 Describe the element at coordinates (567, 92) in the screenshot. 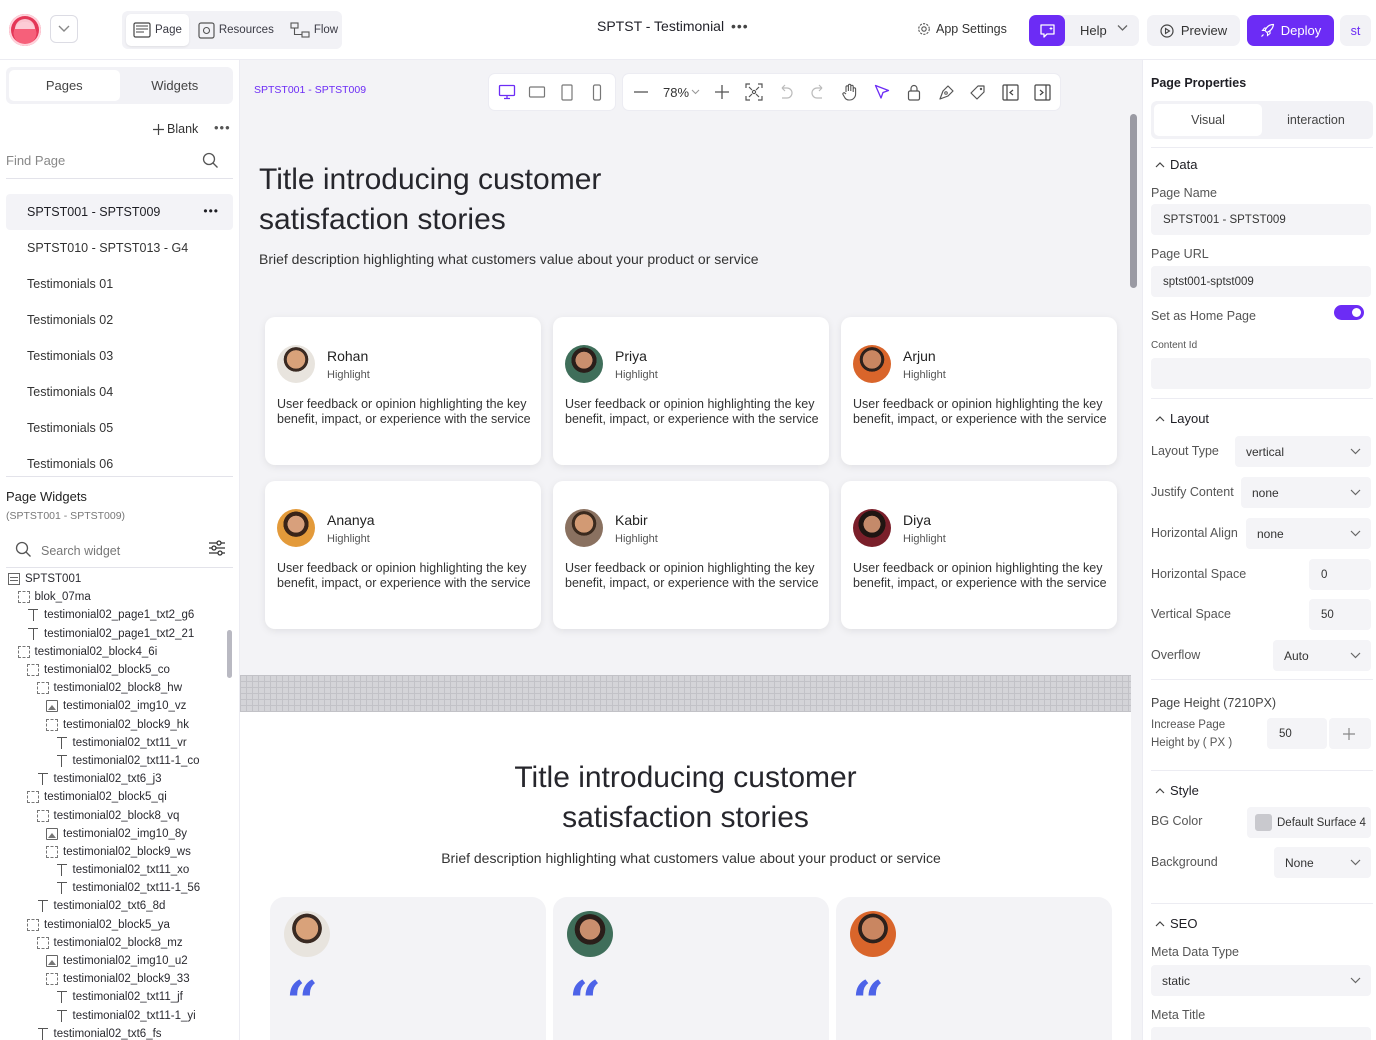

I see `tablet-icon` at that location.